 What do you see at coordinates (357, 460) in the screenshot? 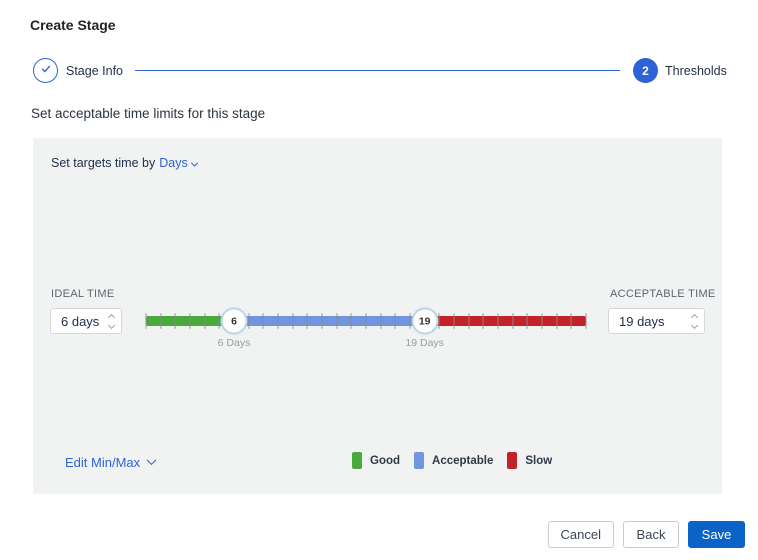
I see `good-swatch` at bounding box center [357, 460].